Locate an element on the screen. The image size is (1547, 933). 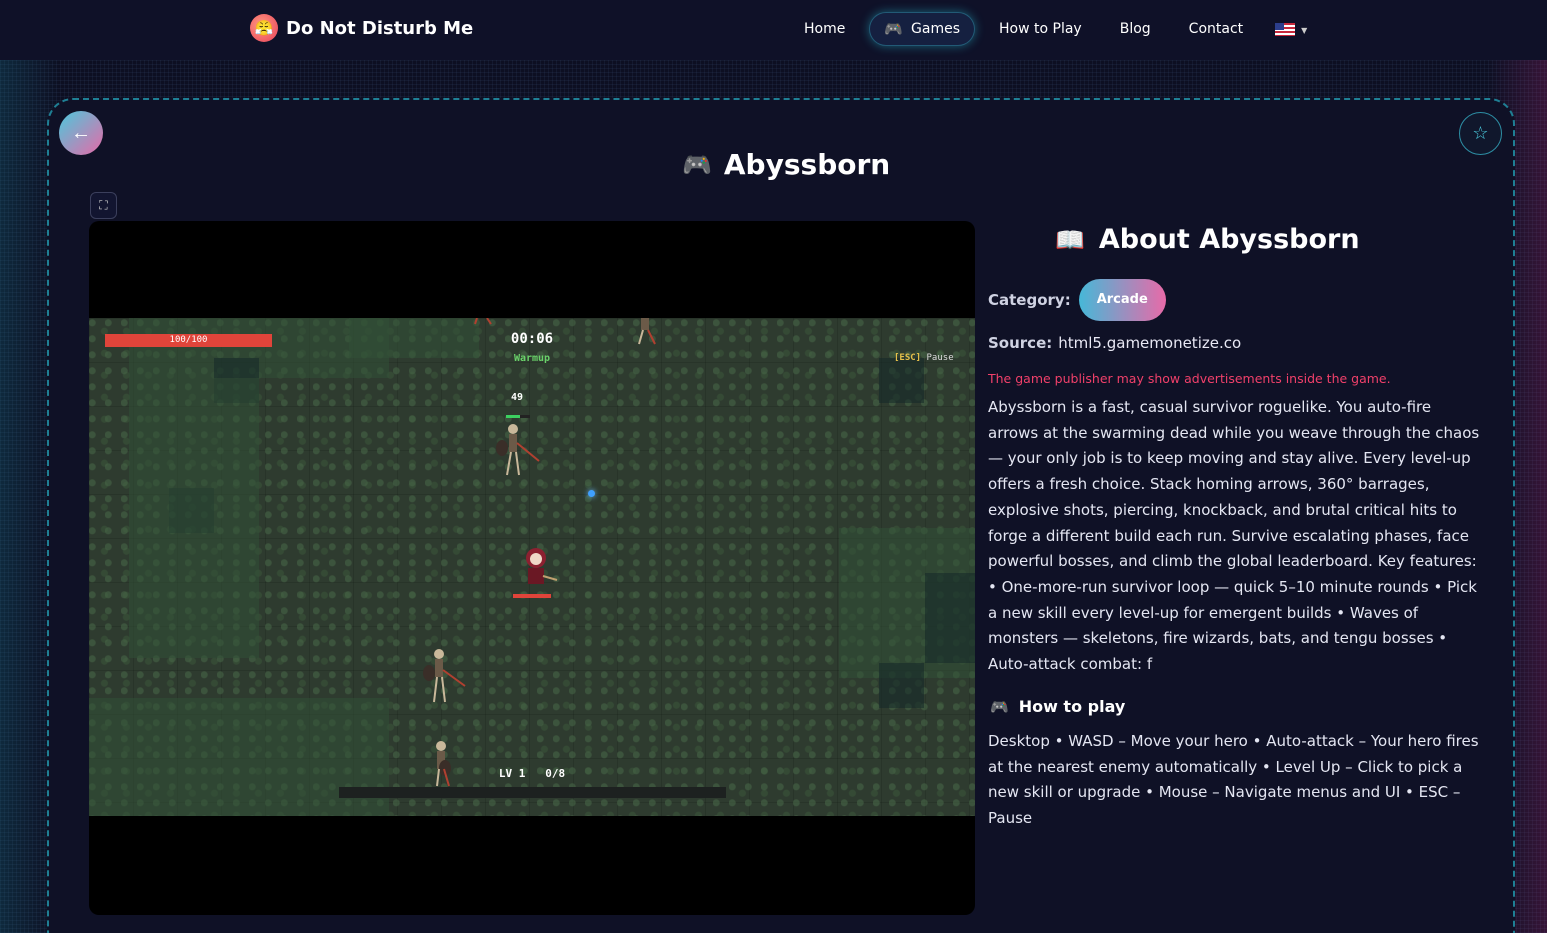
page-title: Abyssborn is located at coordinates (807, 164).